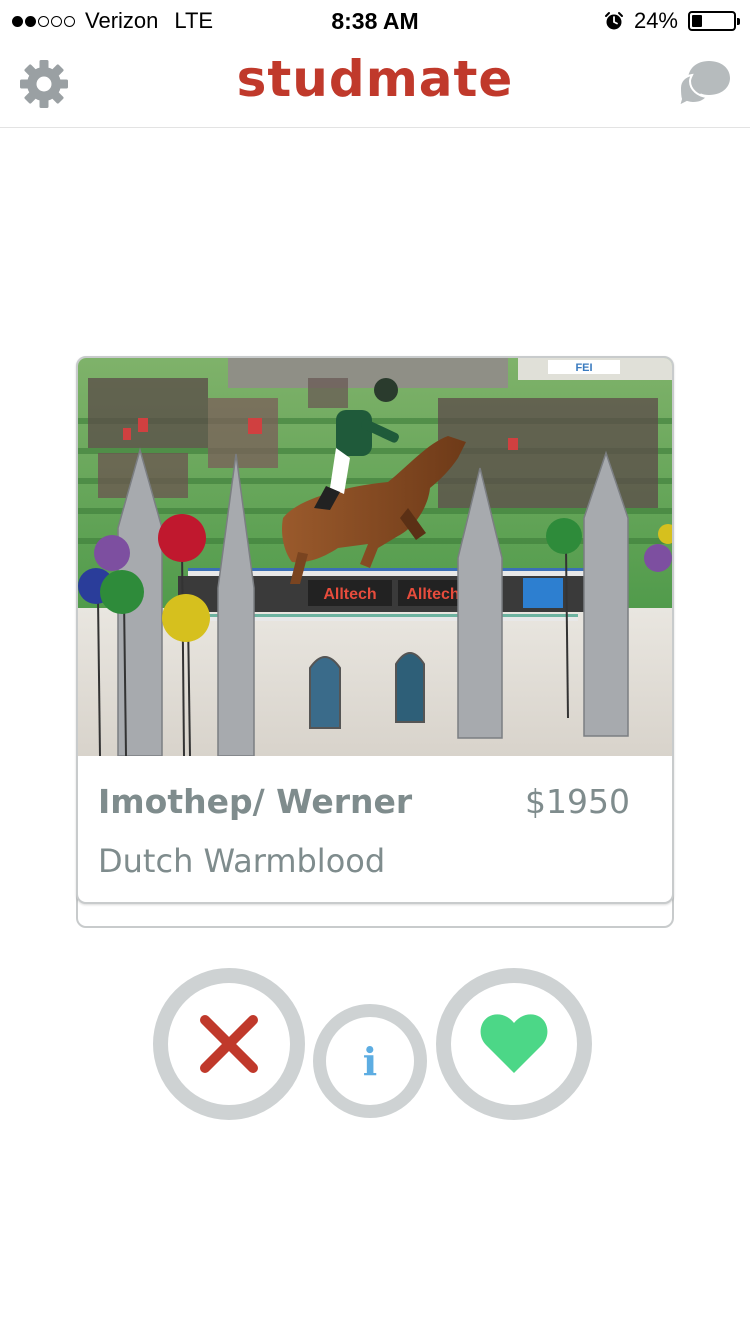 The image size is (750, 1334). Describe the element at coordinates (375, 829) in the screenshot. I see `card-info: Imothep/ Werner $1950 Dutch Warmblood` at that location.